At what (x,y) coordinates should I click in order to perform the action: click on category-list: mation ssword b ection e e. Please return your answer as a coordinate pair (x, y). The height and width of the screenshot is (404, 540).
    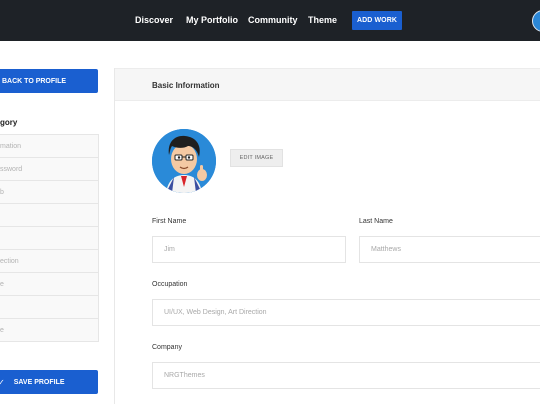
    Looking at the image, I should click on (49, 238).